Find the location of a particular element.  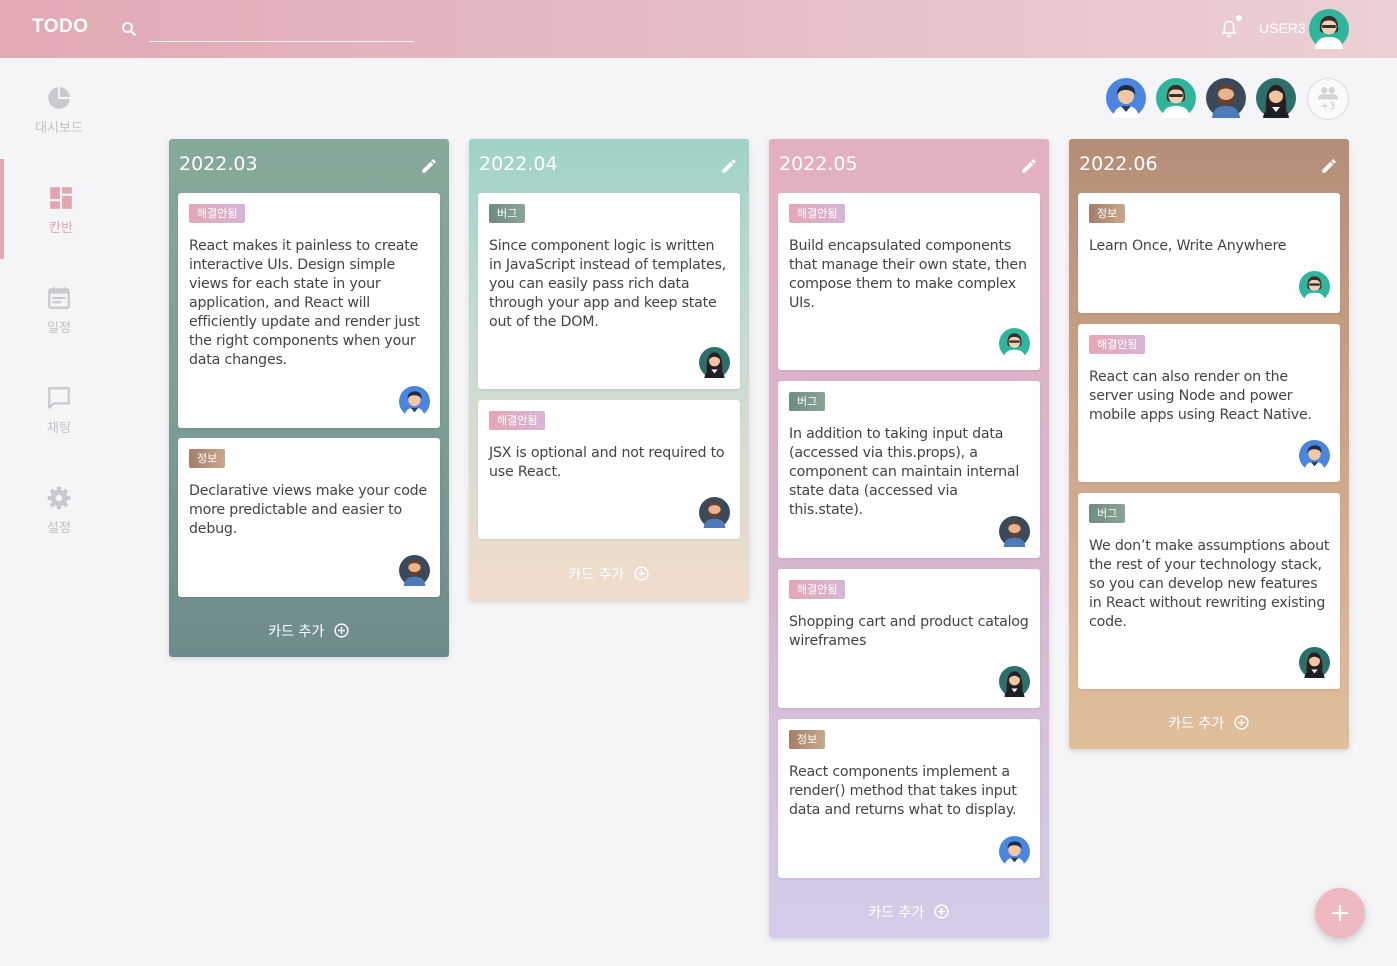

kanban-card: 정보 Learn Once, Write Anywhere is located at coordinates (1209, 253).